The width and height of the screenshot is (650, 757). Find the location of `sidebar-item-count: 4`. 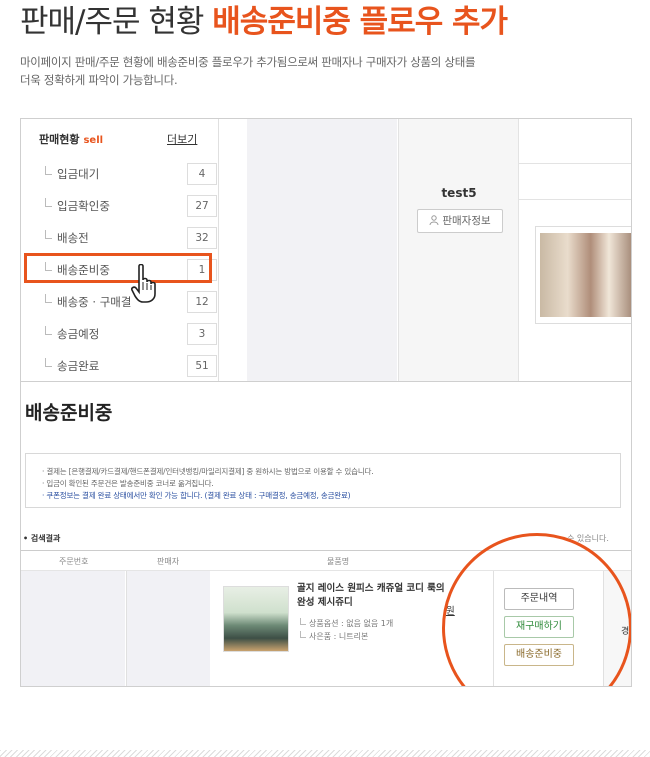

sidebar-item-count: 4 is located at coordinates (202, 174).